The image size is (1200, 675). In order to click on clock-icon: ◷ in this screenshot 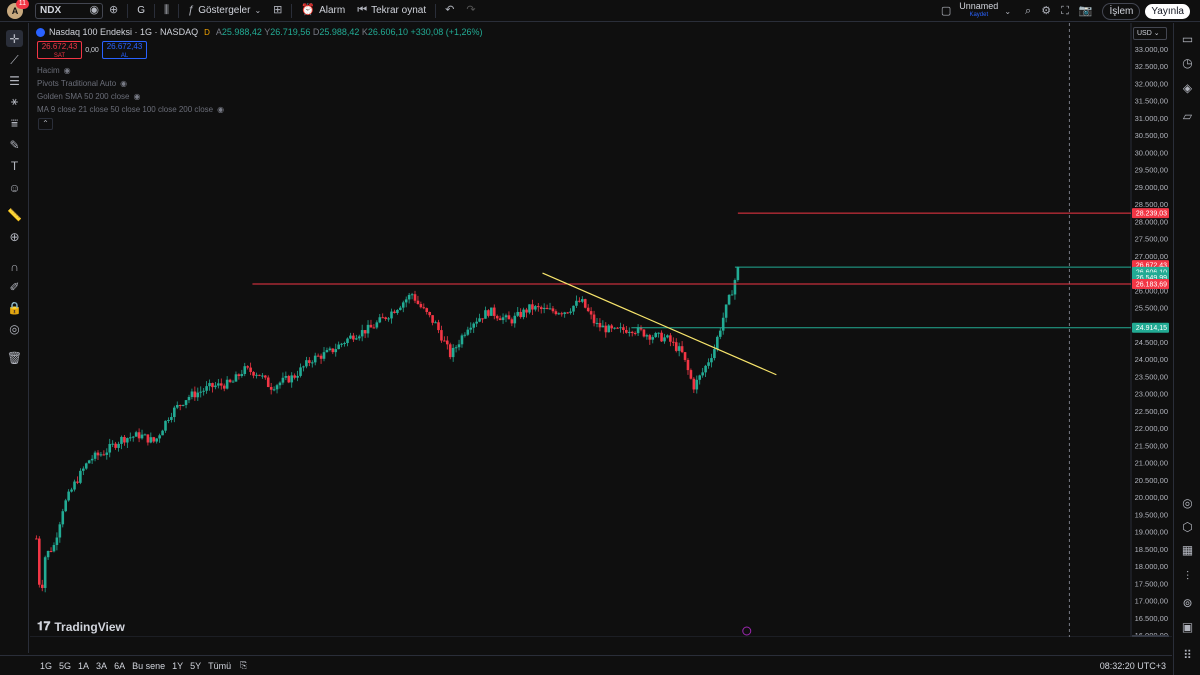, I will do `click(1187, 62)`.